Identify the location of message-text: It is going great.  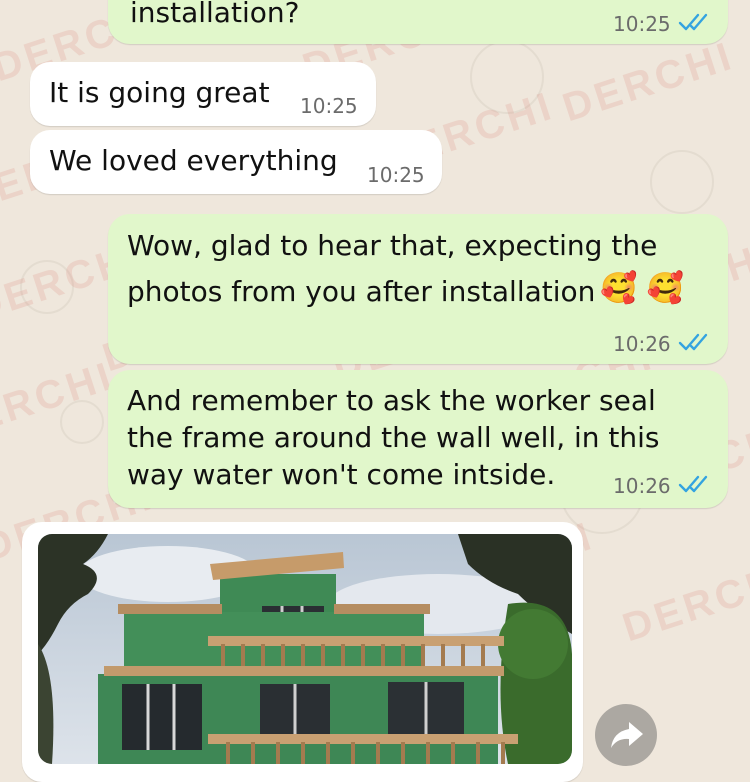
(159, 92).